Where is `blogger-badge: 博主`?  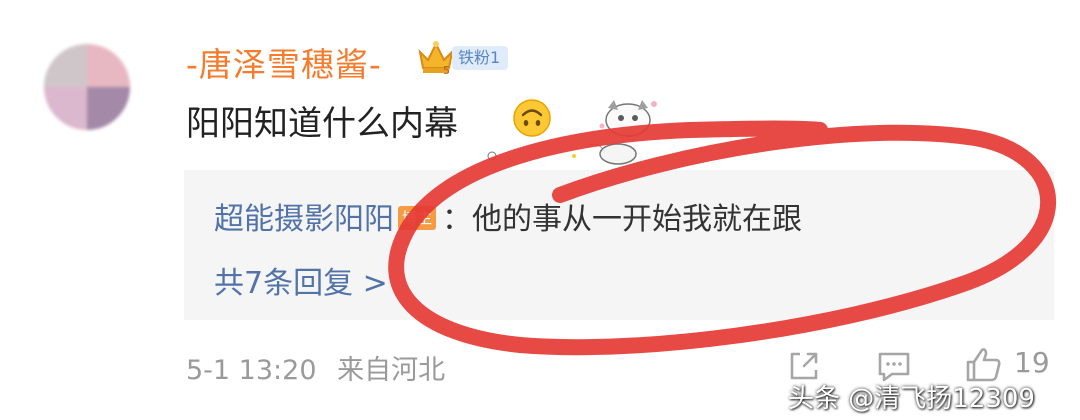 blogger-badge: 博主 is located at coordinates (417, 217).